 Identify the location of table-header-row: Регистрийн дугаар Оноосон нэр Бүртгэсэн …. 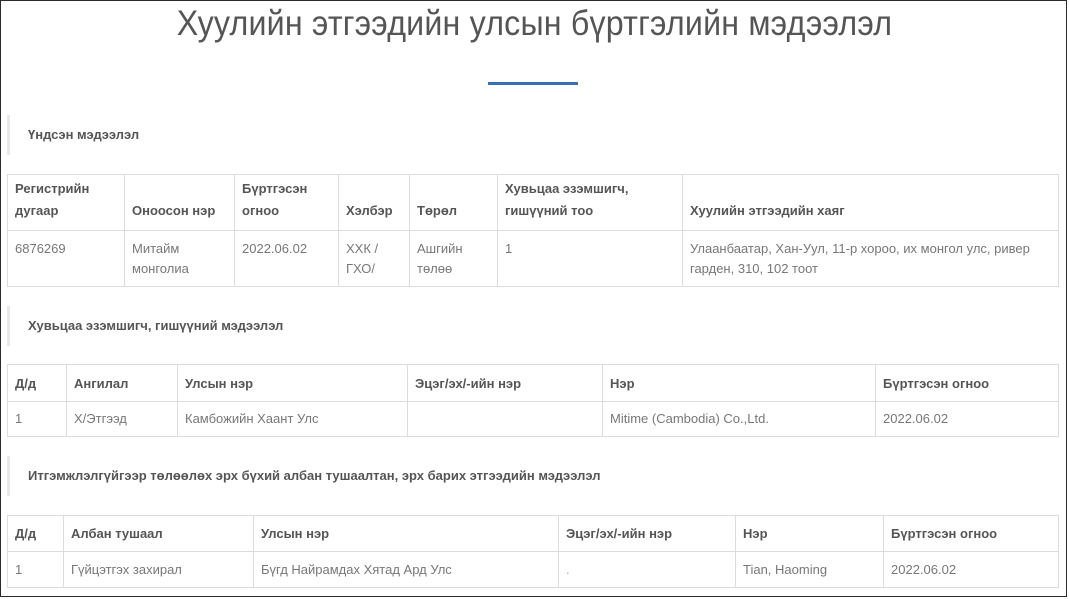
(533, 202).